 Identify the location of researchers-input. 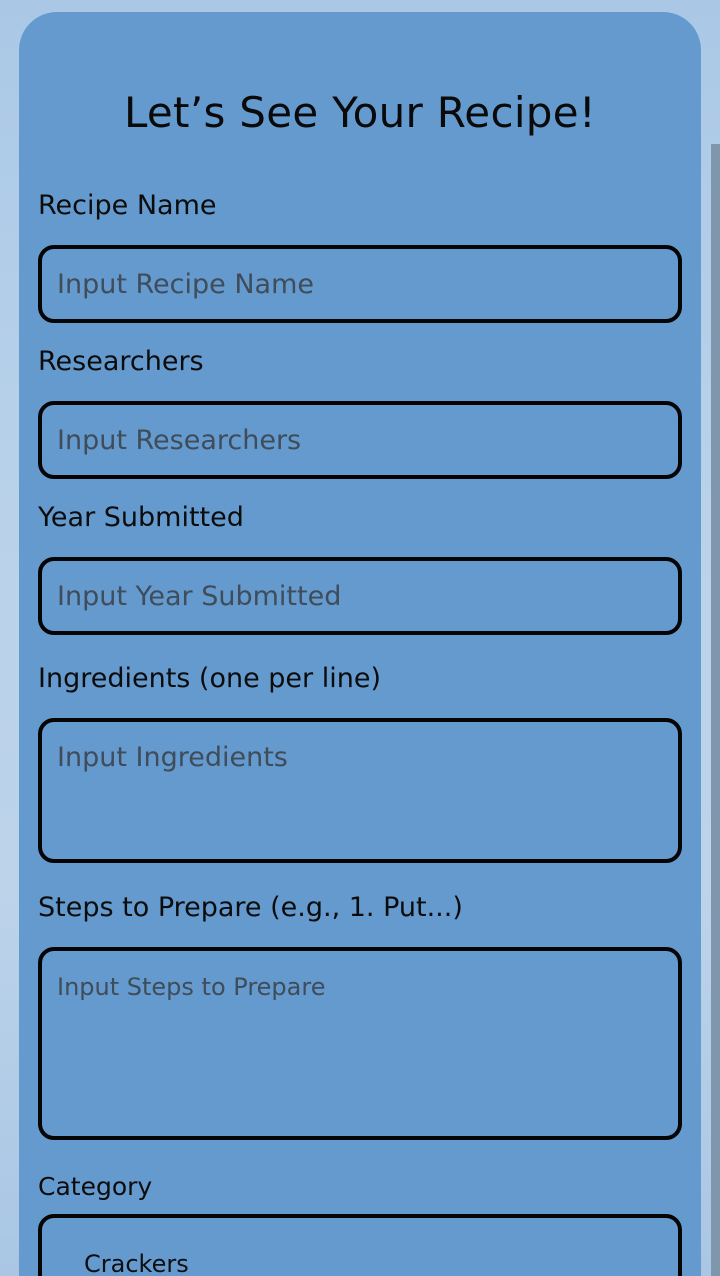
(360, 440).